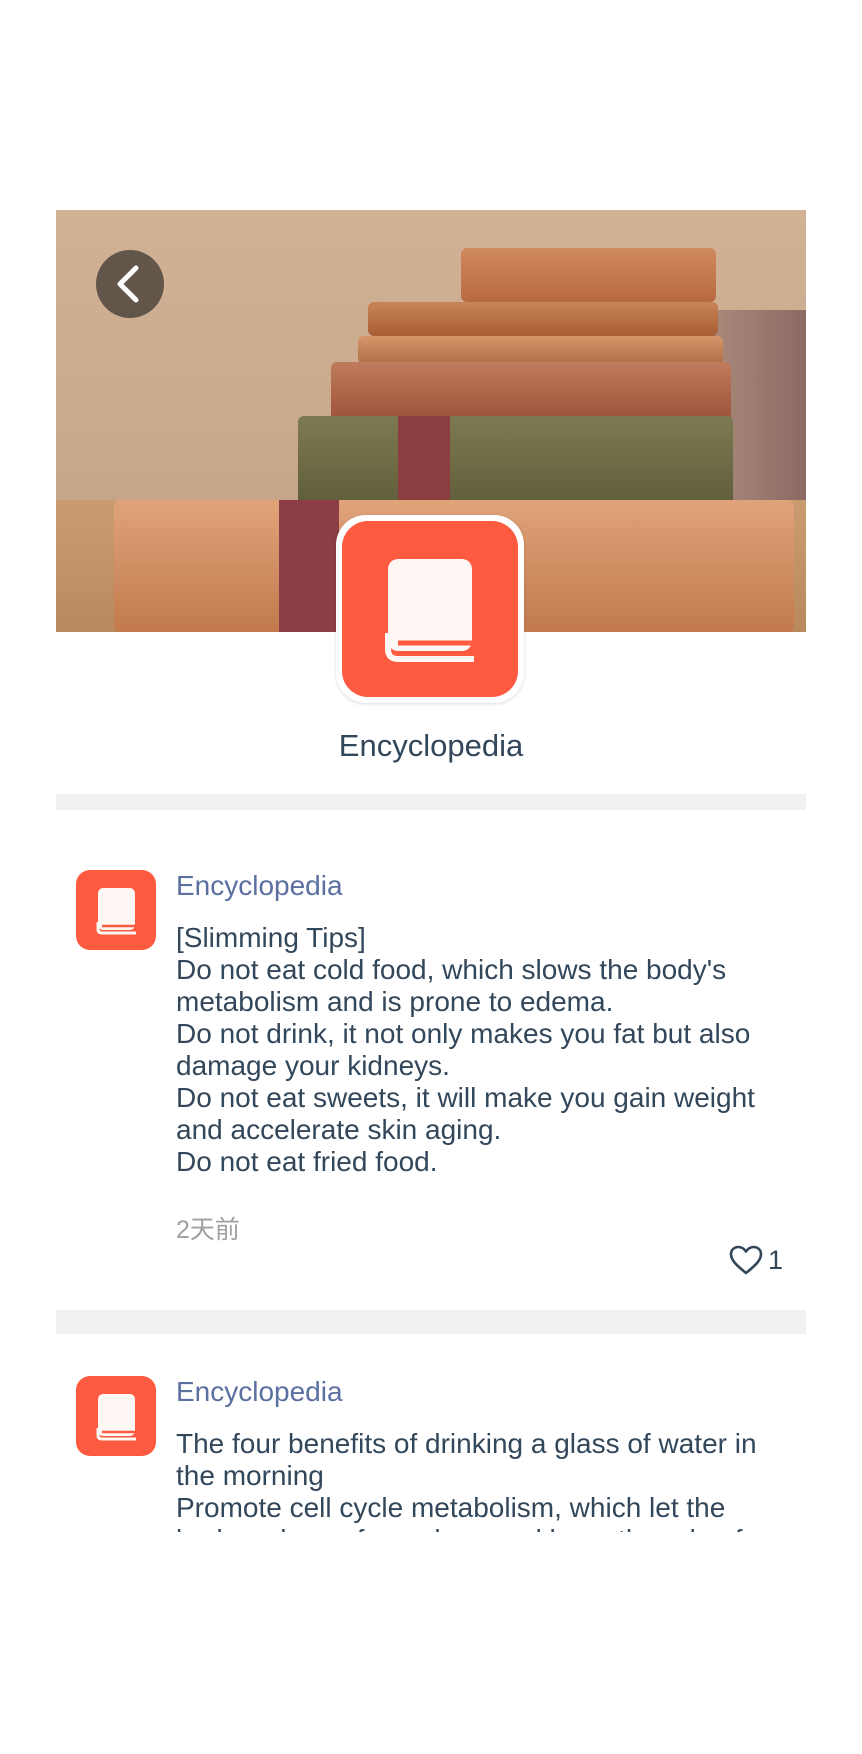  What do you see at coordinates (431, 745) in the screenshot?
I see `app-name: Encyclopedia` at bounding box center [431, 745].